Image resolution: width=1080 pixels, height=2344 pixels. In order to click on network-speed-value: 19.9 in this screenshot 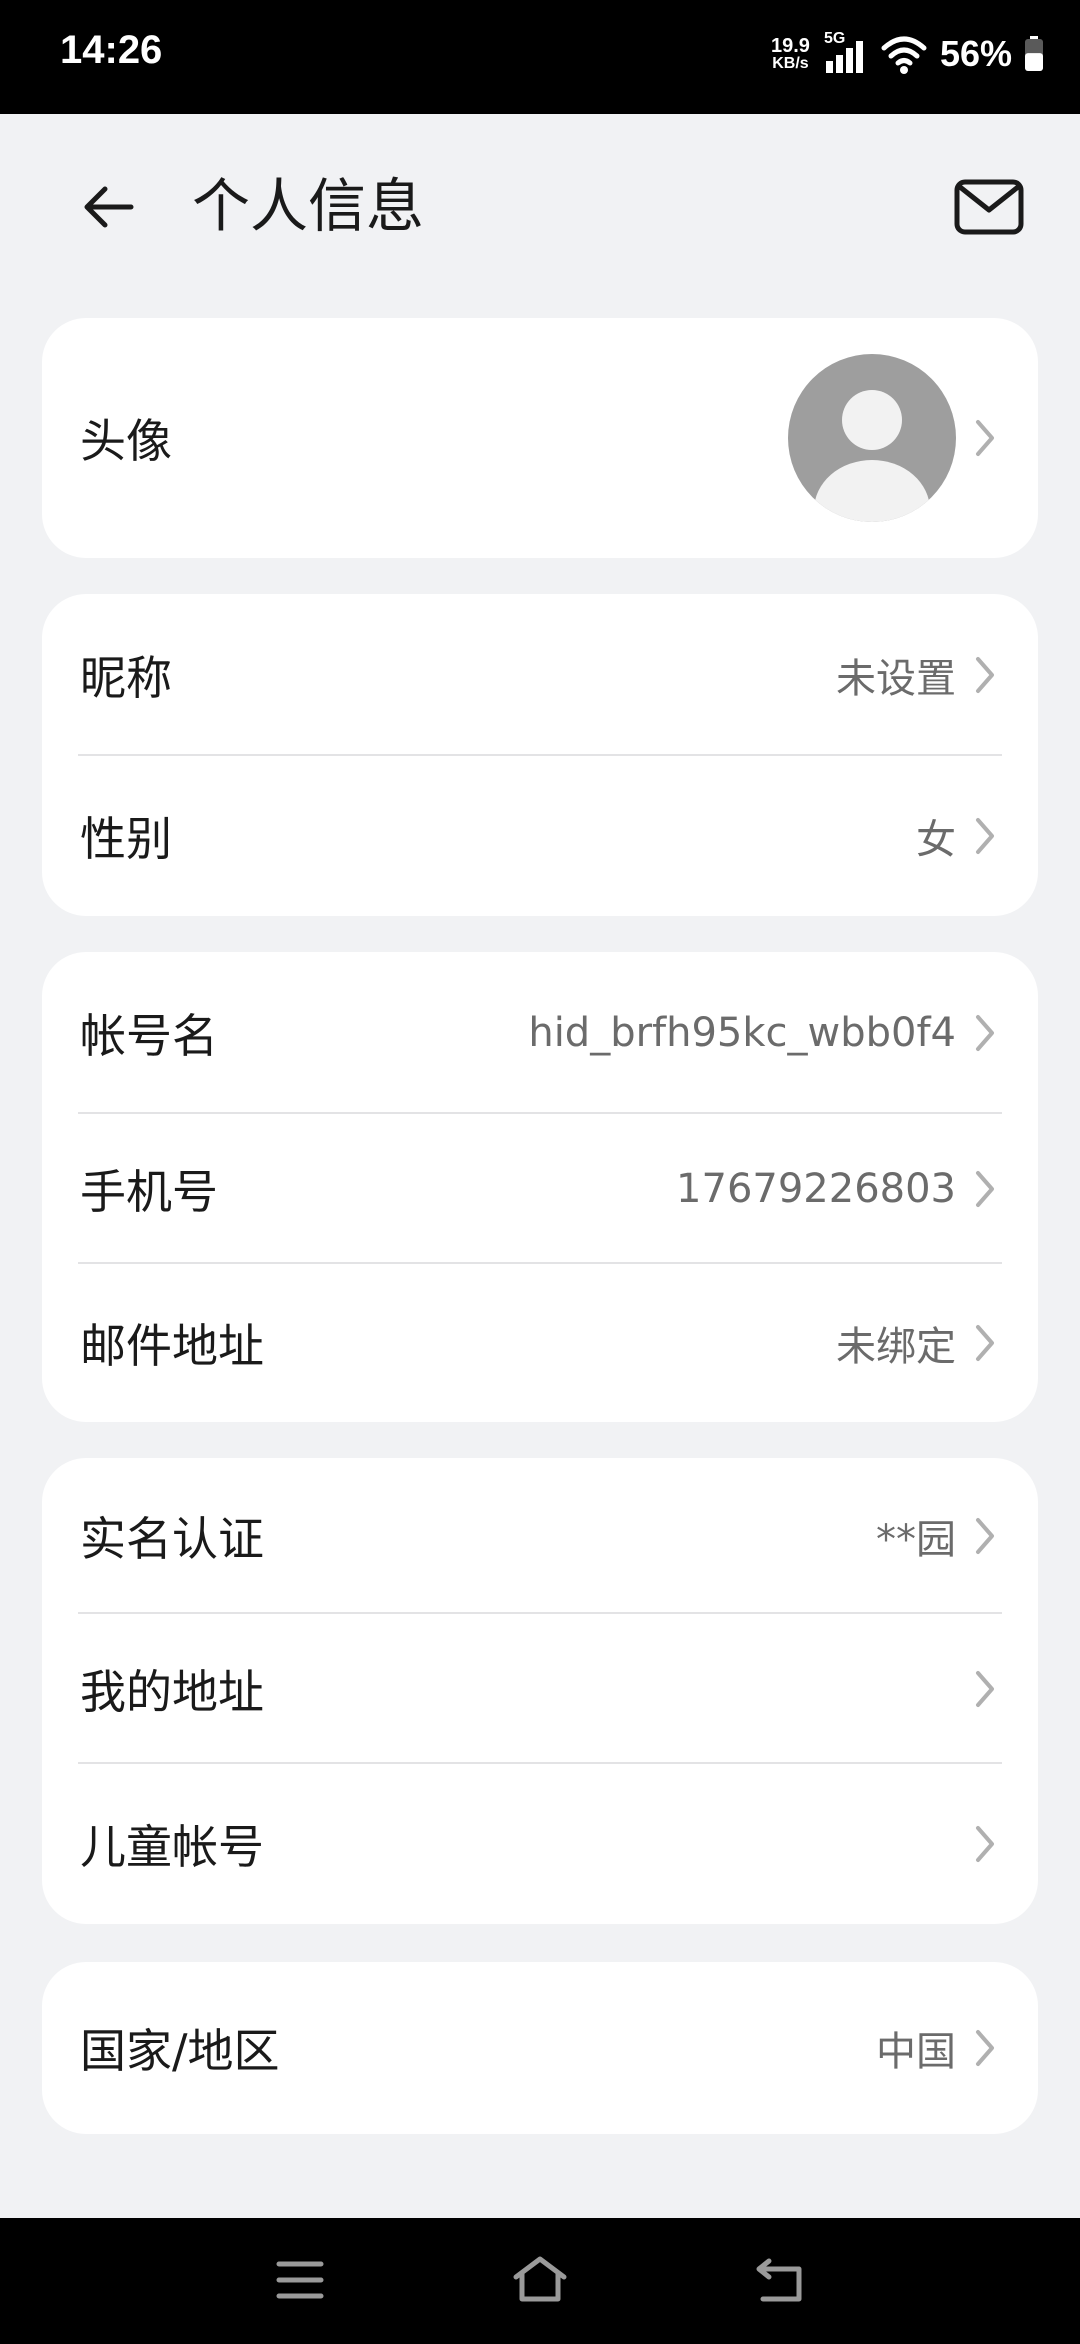, I will do `click(790, 46)`.